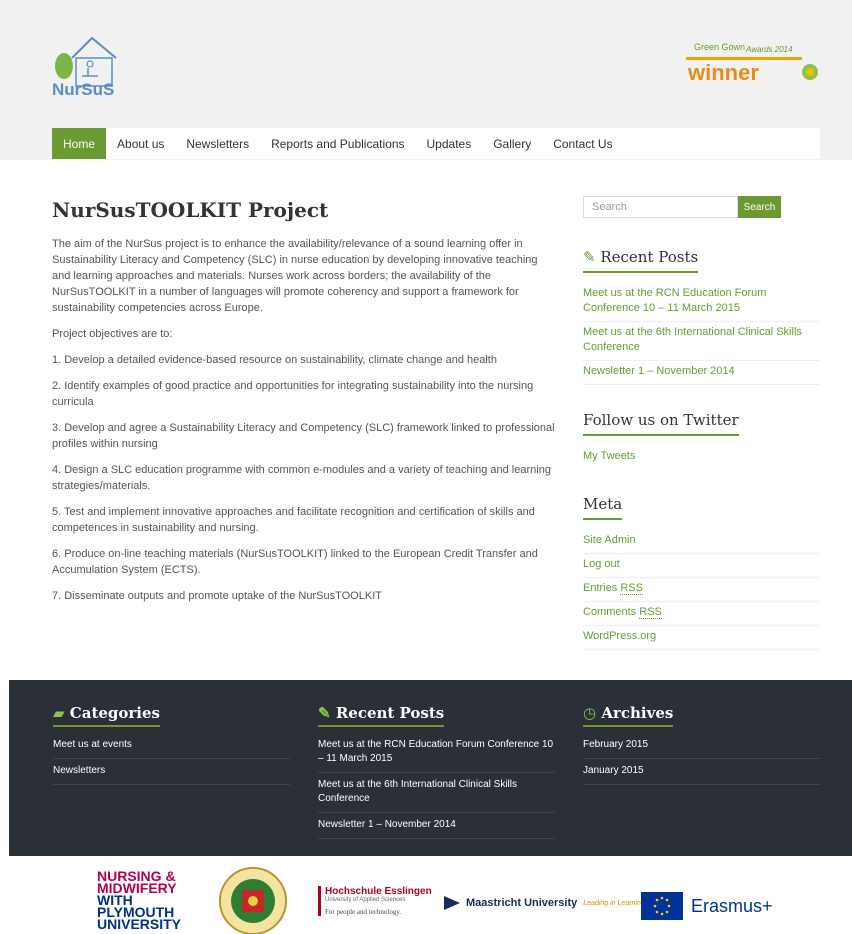  I want to click on award-line2: Awards 2014, so click(769, 49).